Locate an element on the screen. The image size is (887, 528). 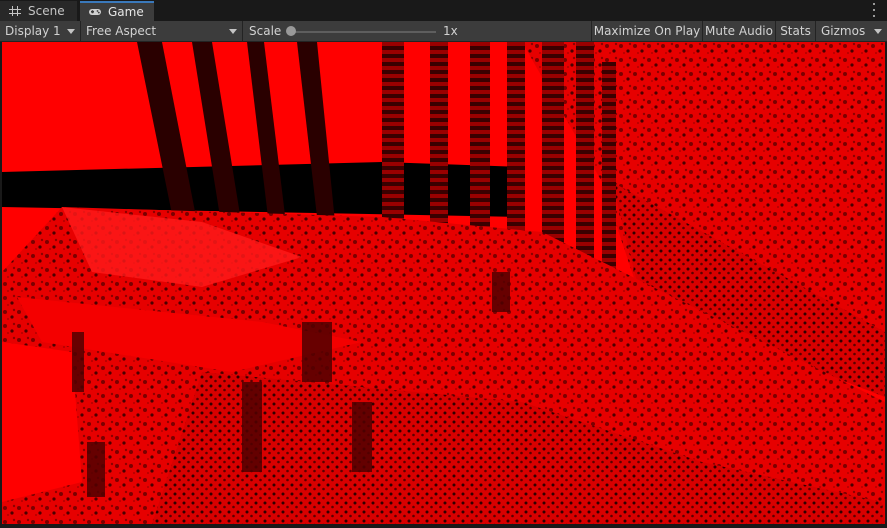
display-dropdown: Display 1 is located at coordinates (40, 31).